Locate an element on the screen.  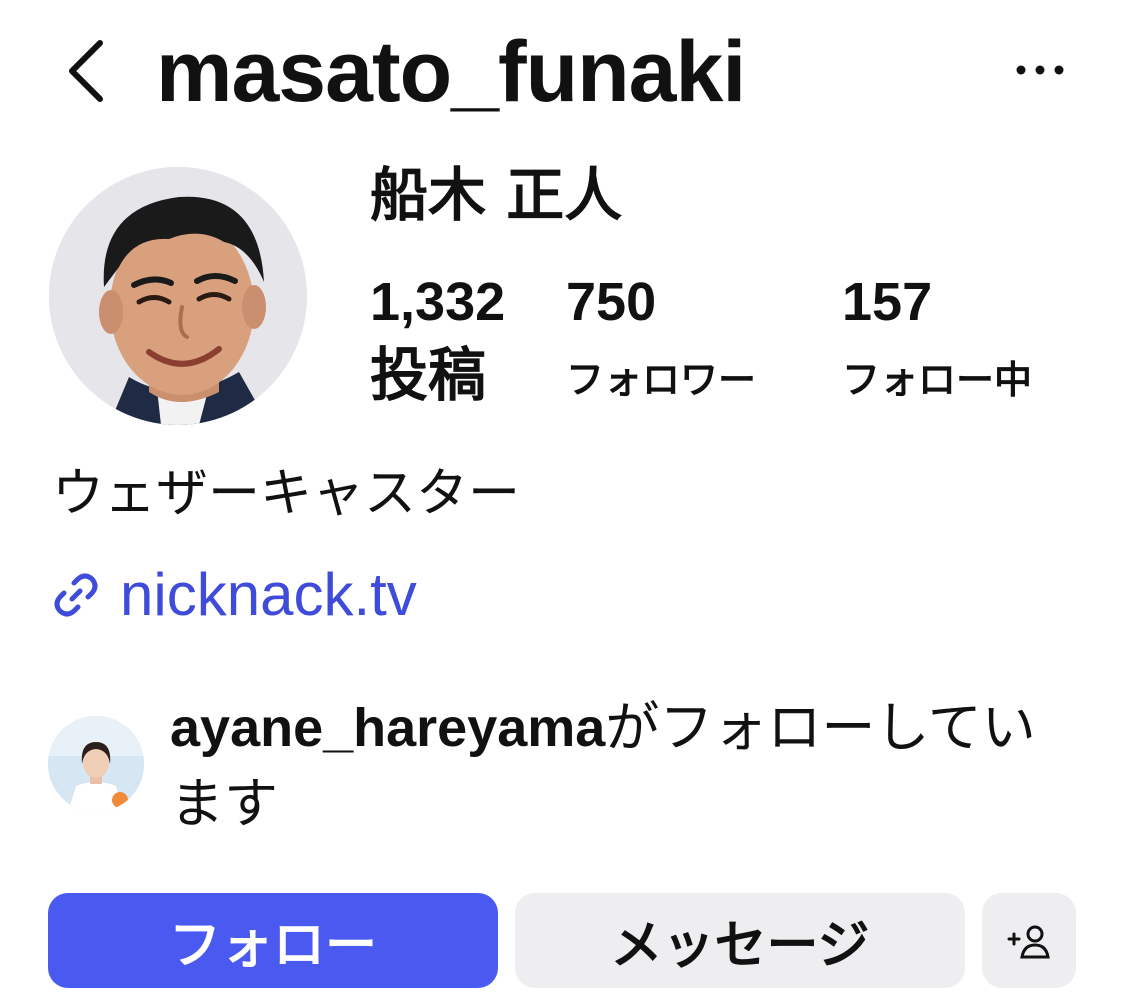
back-button is located at coordinates (86, 71).